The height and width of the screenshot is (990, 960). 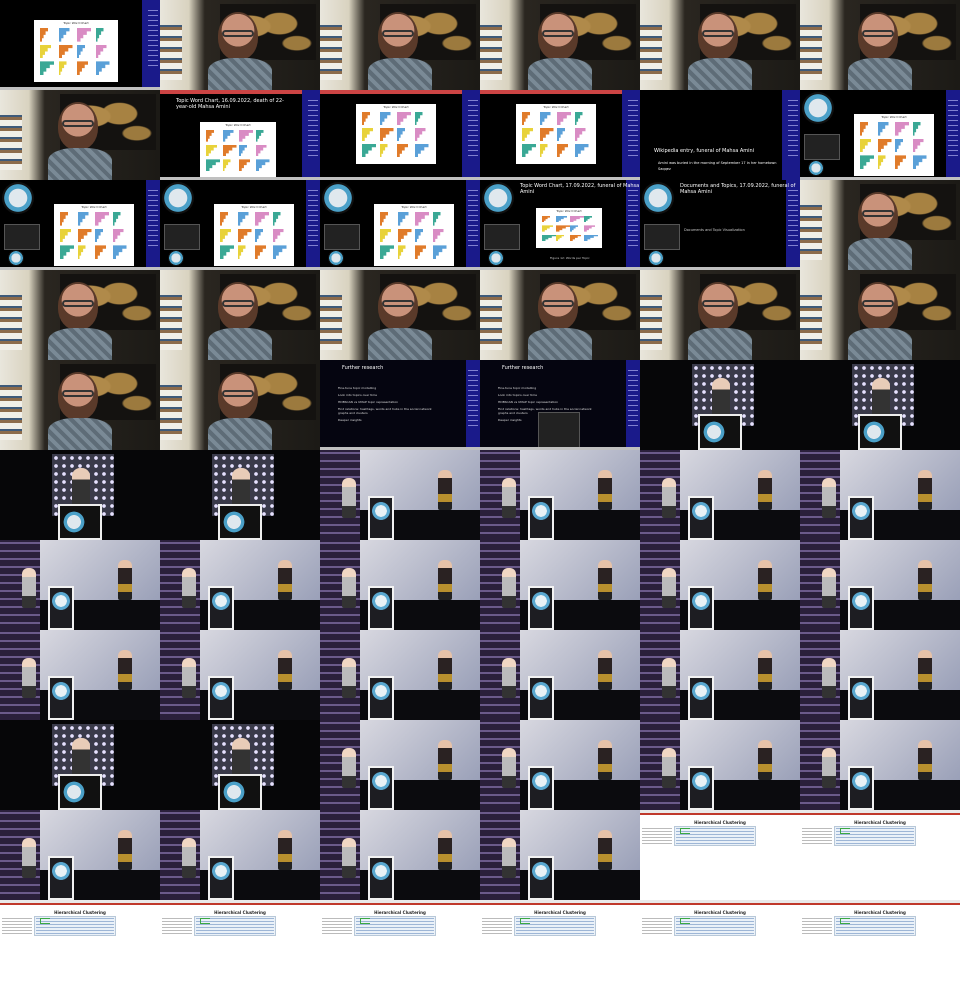 I want to click on thumbnail-slide-chart-desktop: Topic Word Chart, so click(x=80, y=45).